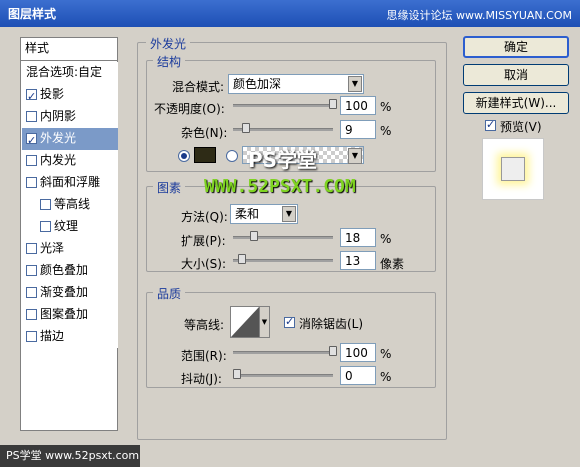 The height and width of the screenshot is (467, 580). I want to click on jitter-slider-thumb, so click(237, 374).